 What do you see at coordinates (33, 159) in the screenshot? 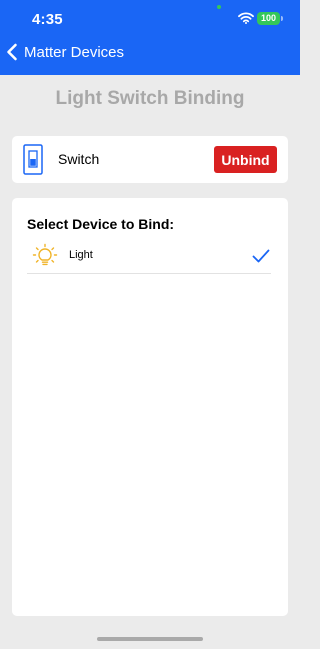
I see `light-switch-icon` at bounding box center [33, 159].